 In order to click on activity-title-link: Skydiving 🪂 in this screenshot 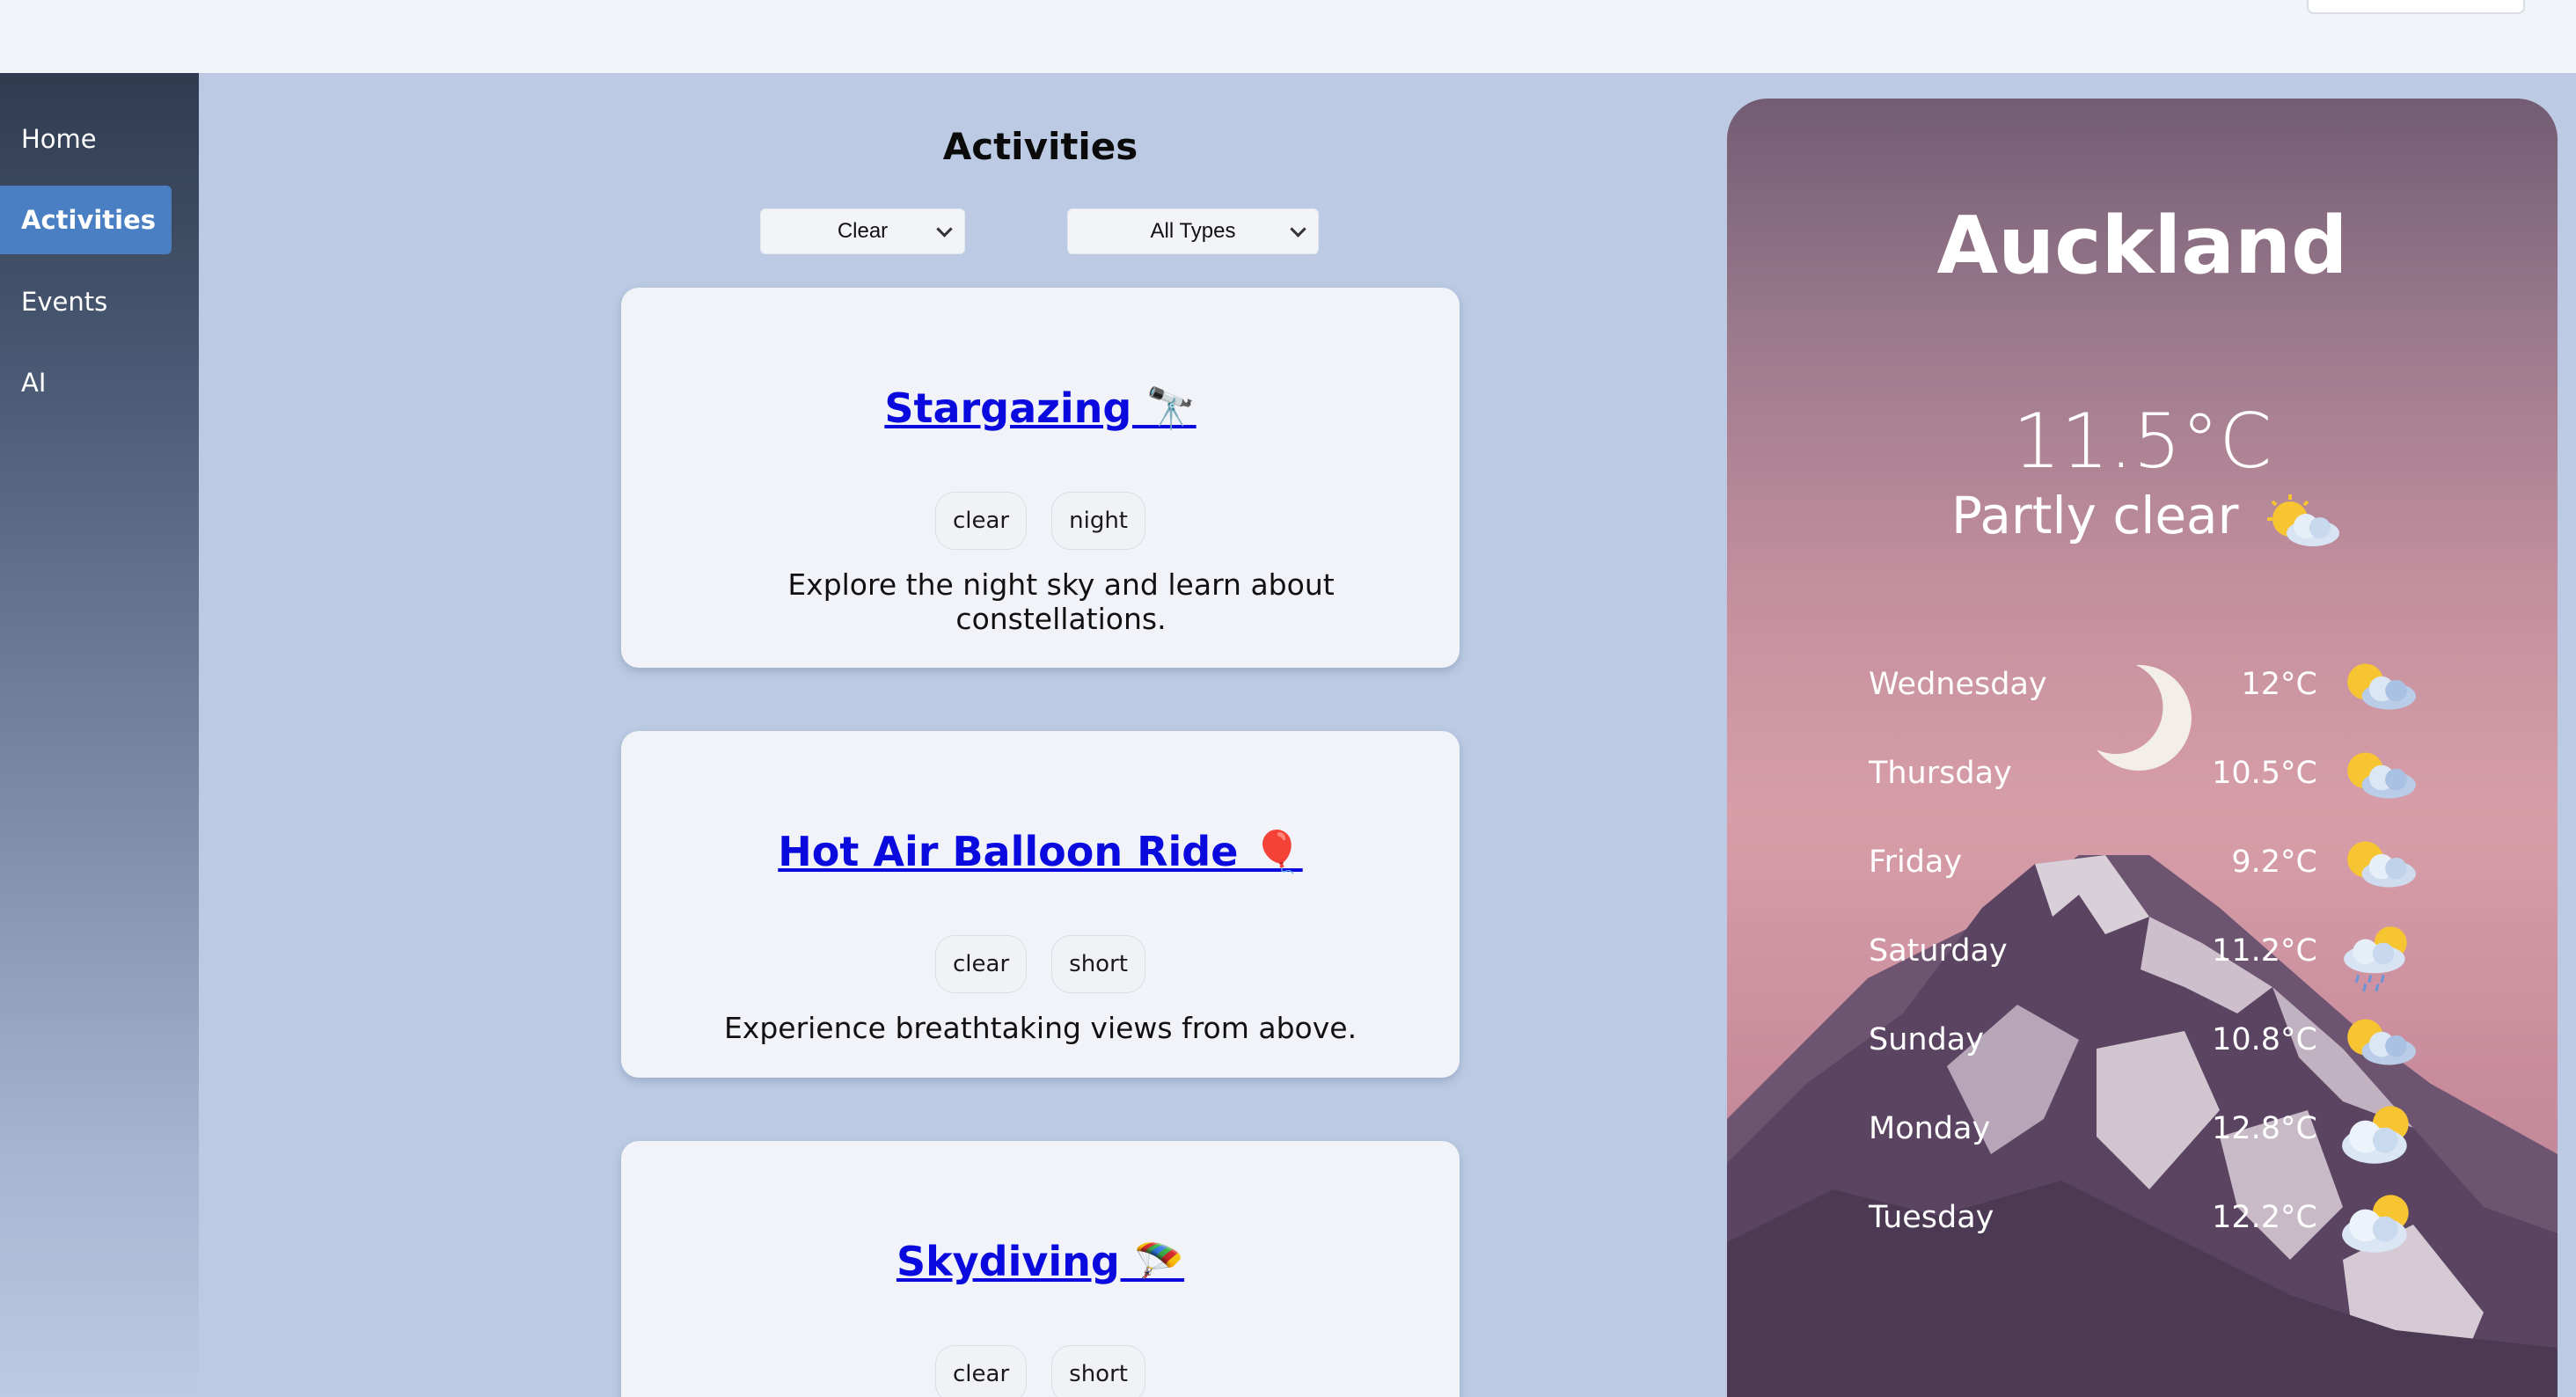, I will do `click(1040, 1262)`.